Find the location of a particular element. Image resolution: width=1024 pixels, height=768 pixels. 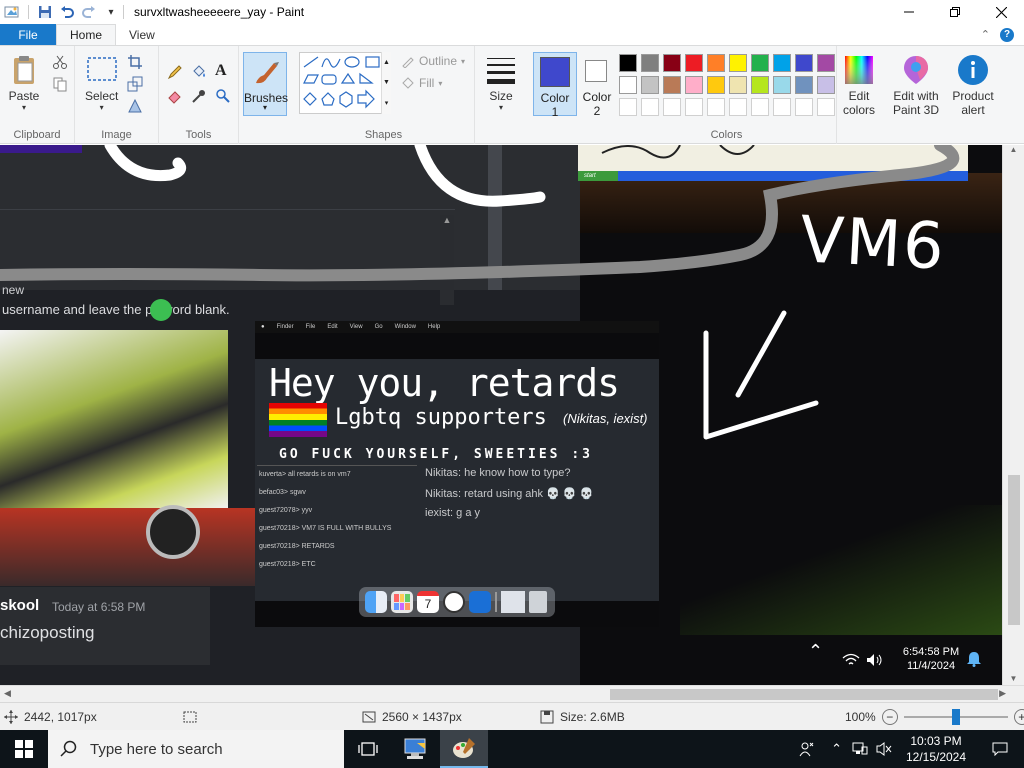

help-icon: ? is located at coordinates (1007, 34).